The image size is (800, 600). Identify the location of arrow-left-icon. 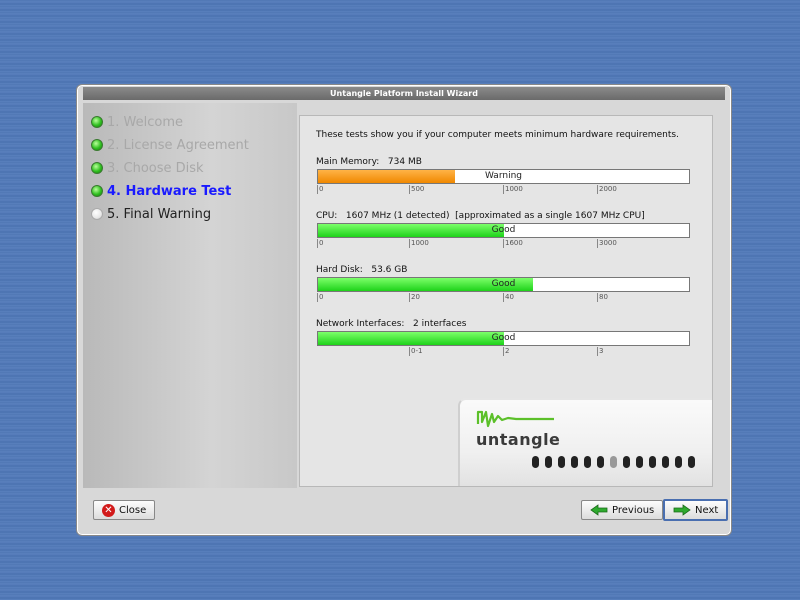
(599, 510).